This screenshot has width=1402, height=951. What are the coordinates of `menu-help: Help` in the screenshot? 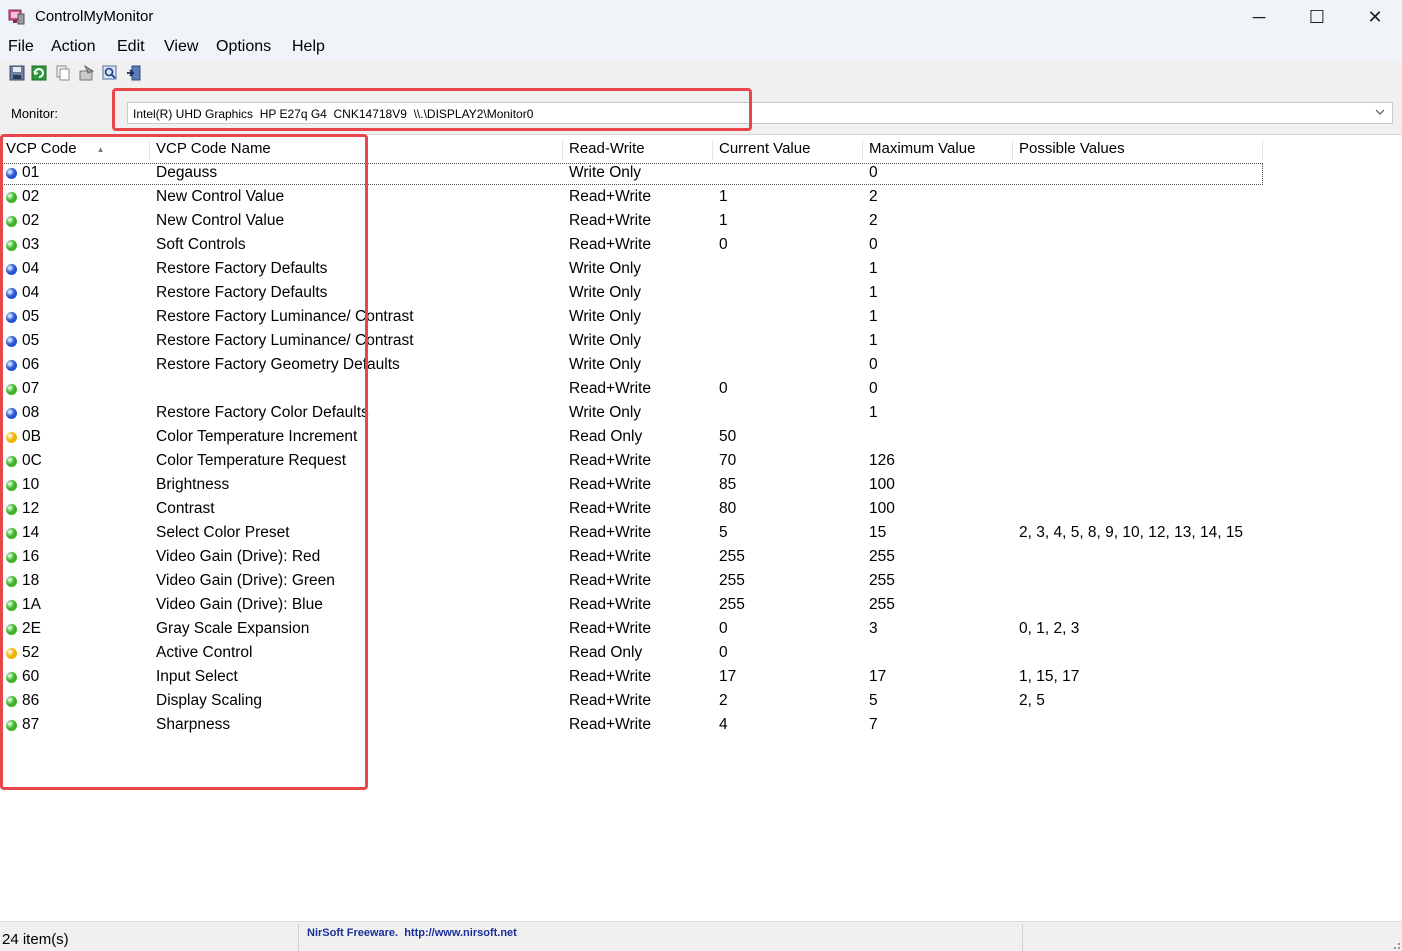 It's located at (308, 47).